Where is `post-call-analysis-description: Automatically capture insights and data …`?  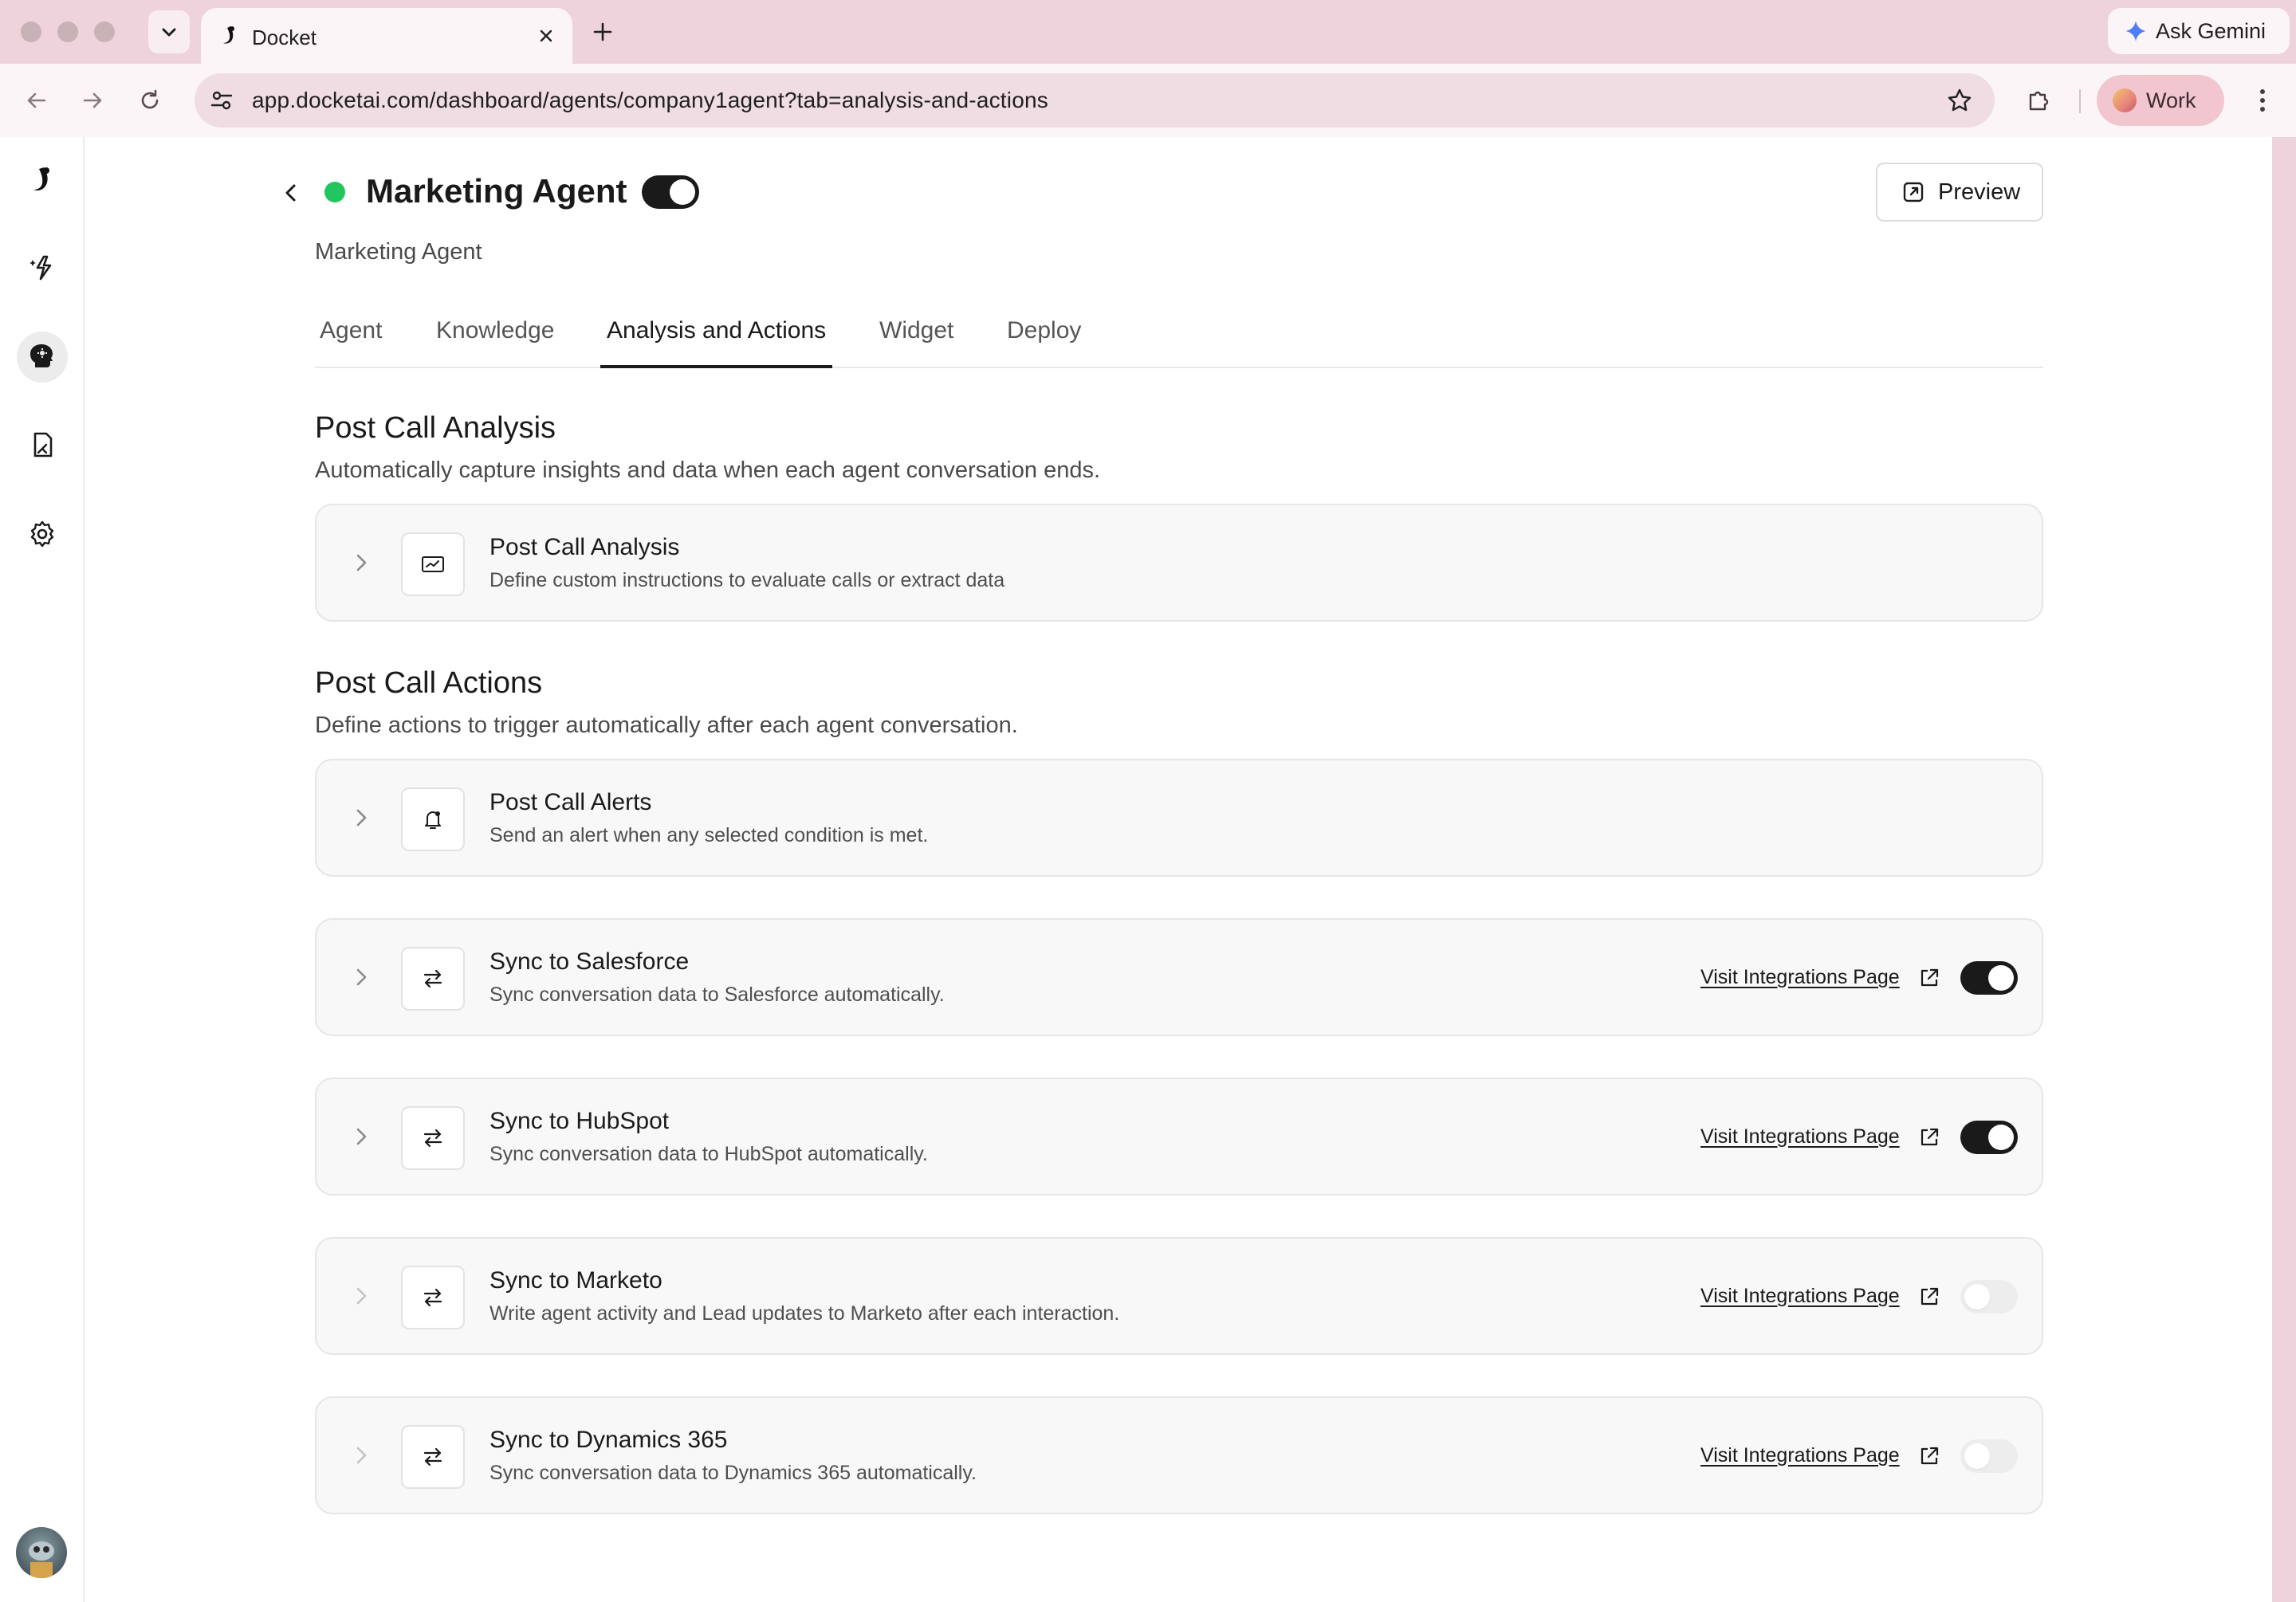
post-call-analysis-description: Automatically capture insights and data … is located at coordinates (708, 470).